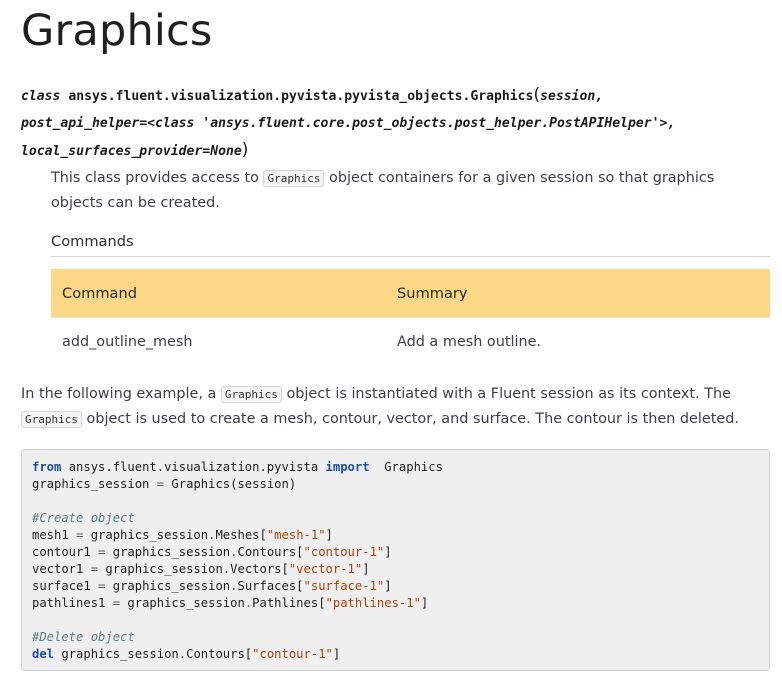  Describe the element at coordinates (65, 552) in the screenshot. I see `code-text: contour1` at that location.